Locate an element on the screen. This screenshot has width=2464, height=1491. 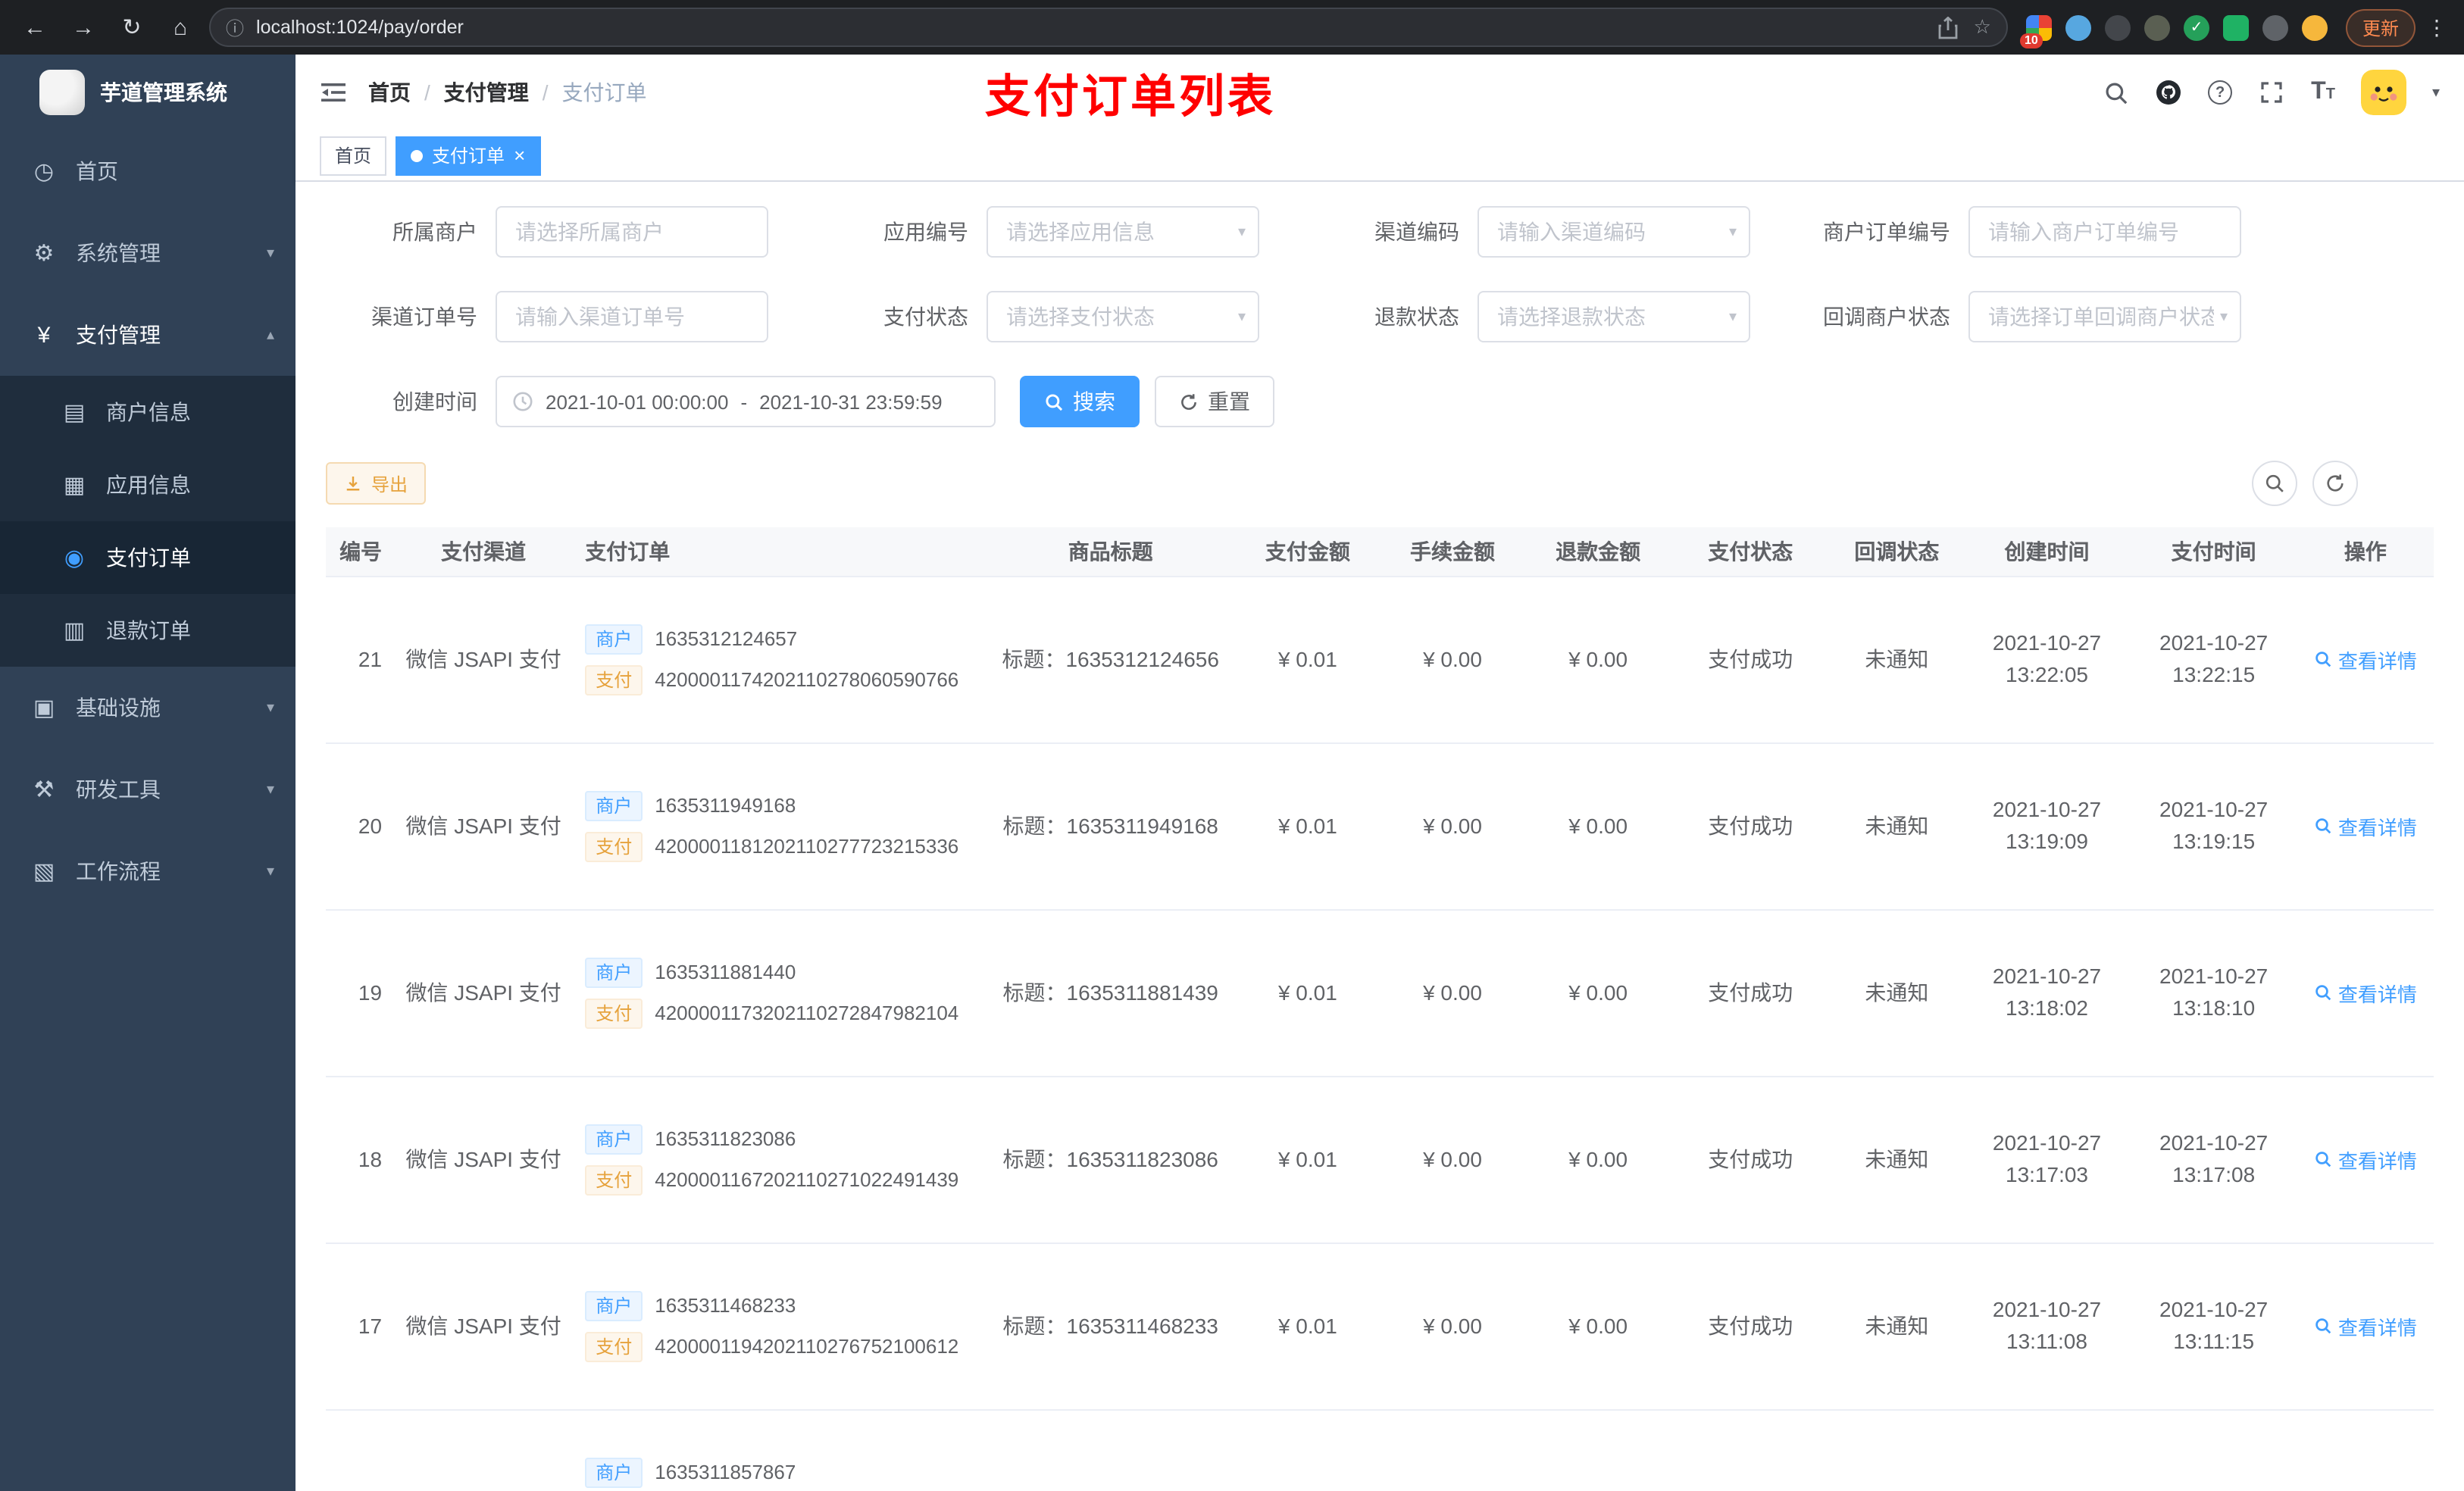
sidebar-item-pay-order: ◉ 支付订单 is located at coordinates (147, 557).